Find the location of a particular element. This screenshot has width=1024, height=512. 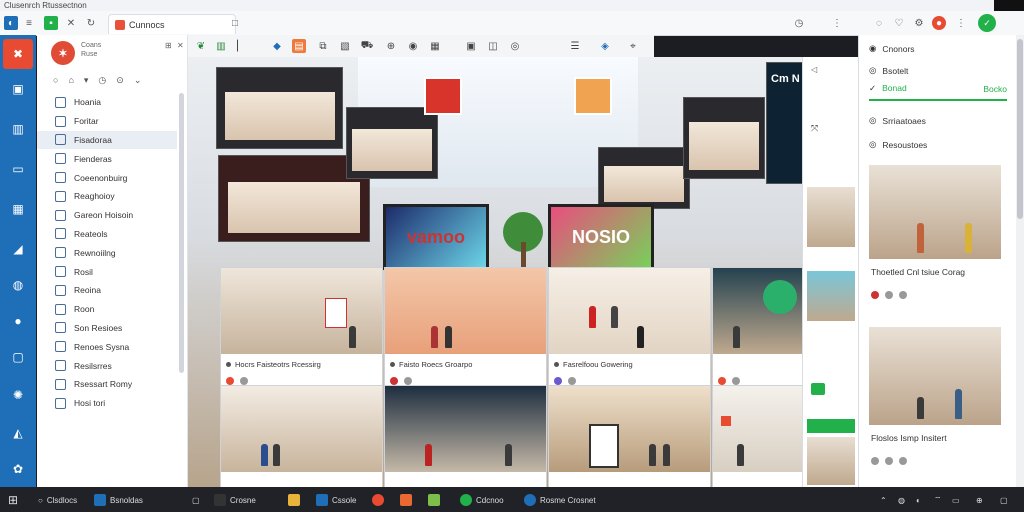

chat-icon is located at coordinates (818, 389).